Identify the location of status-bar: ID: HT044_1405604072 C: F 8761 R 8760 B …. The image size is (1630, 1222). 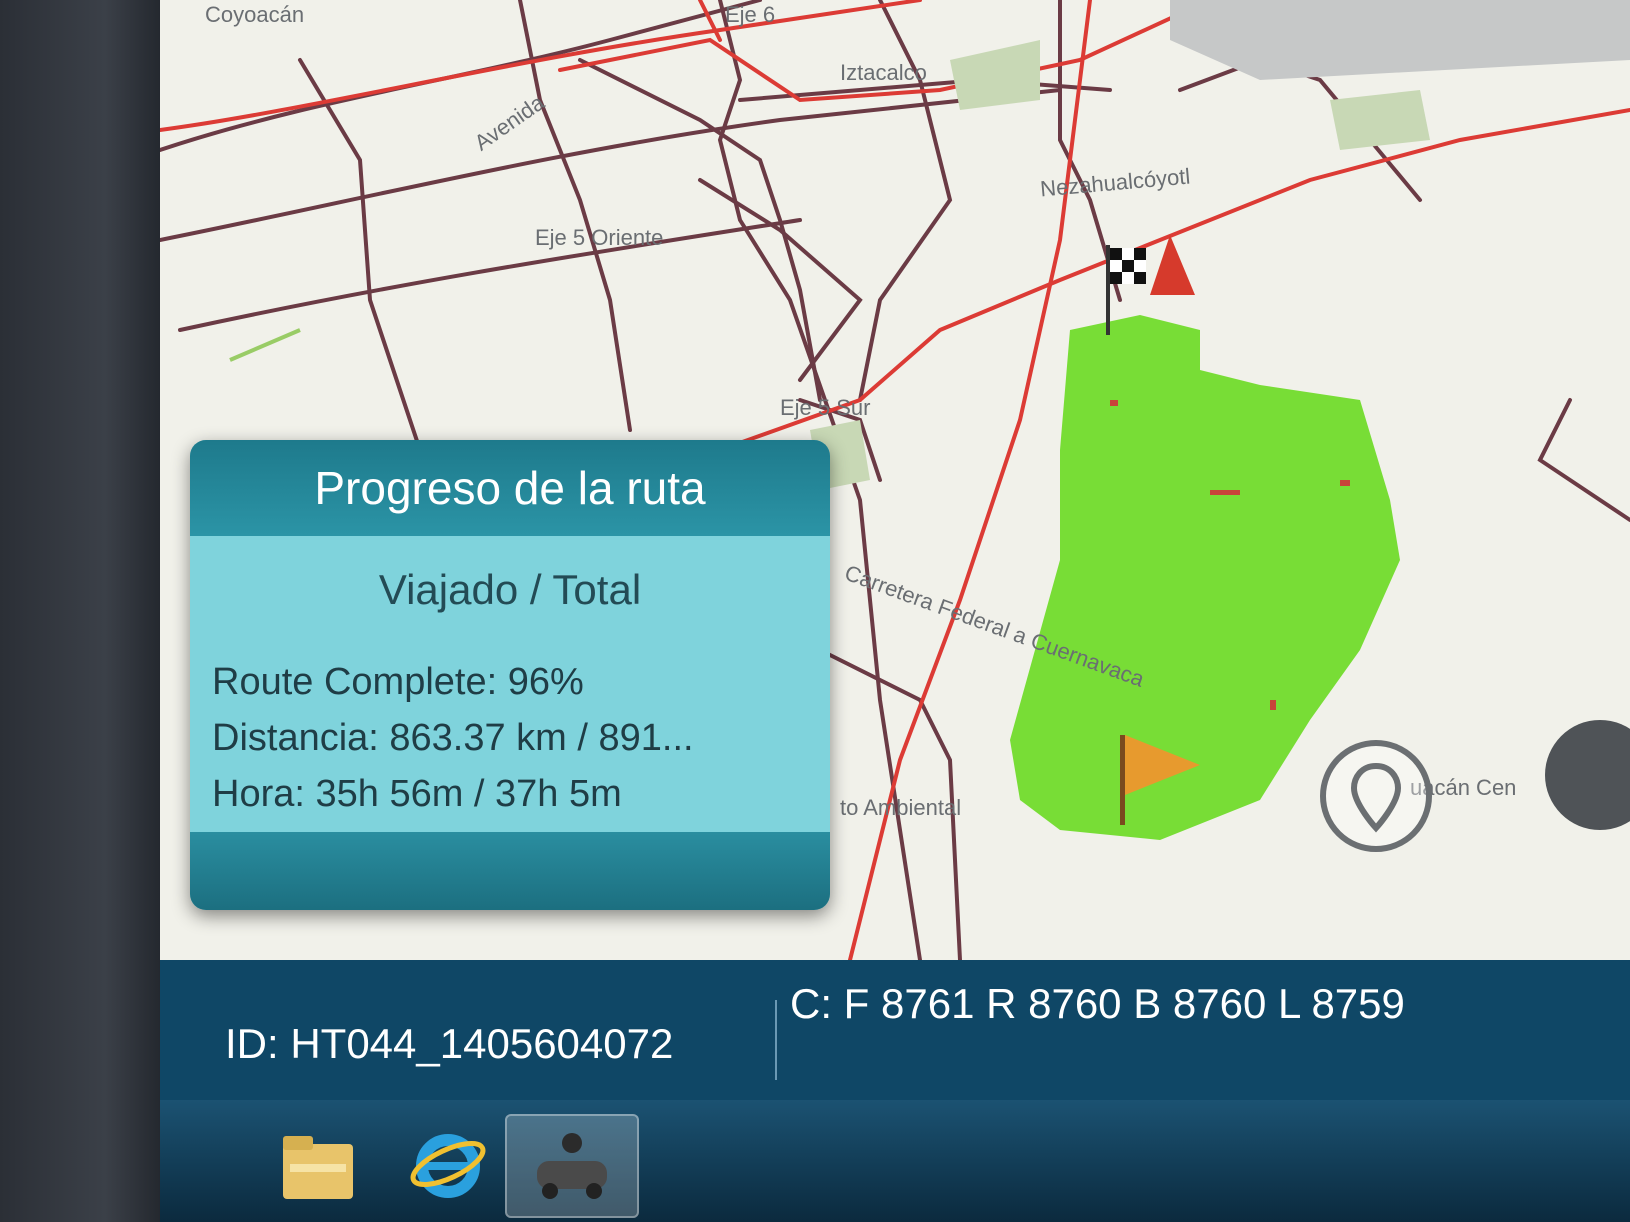
(895, 1030).